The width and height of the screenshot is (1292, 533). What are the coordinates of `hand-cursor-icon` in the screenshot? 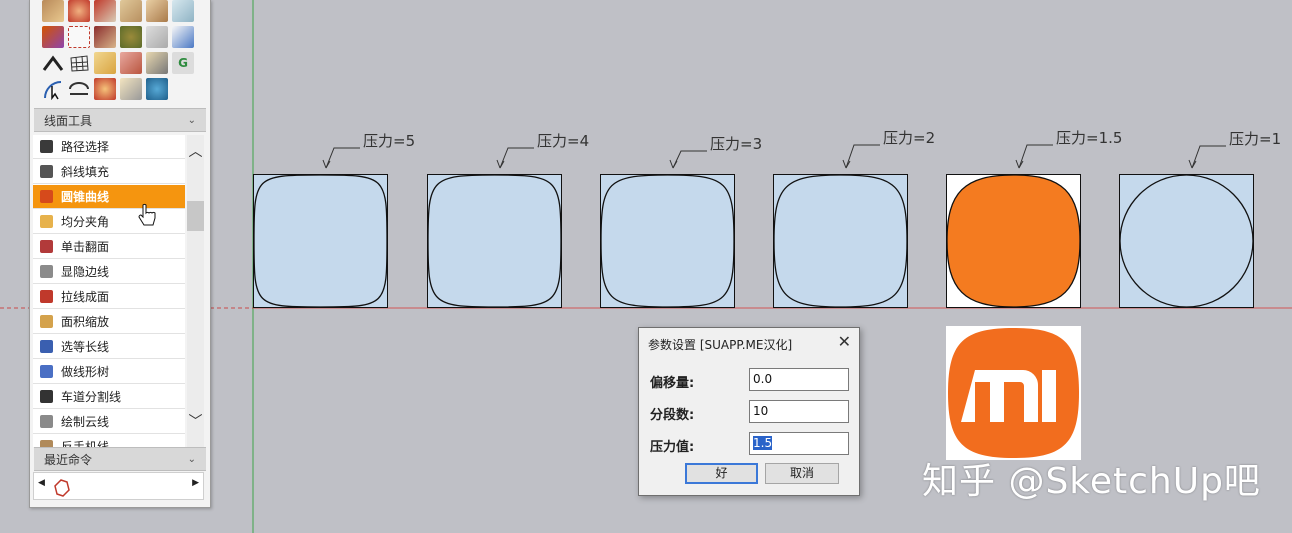 It's located at (148, 217).